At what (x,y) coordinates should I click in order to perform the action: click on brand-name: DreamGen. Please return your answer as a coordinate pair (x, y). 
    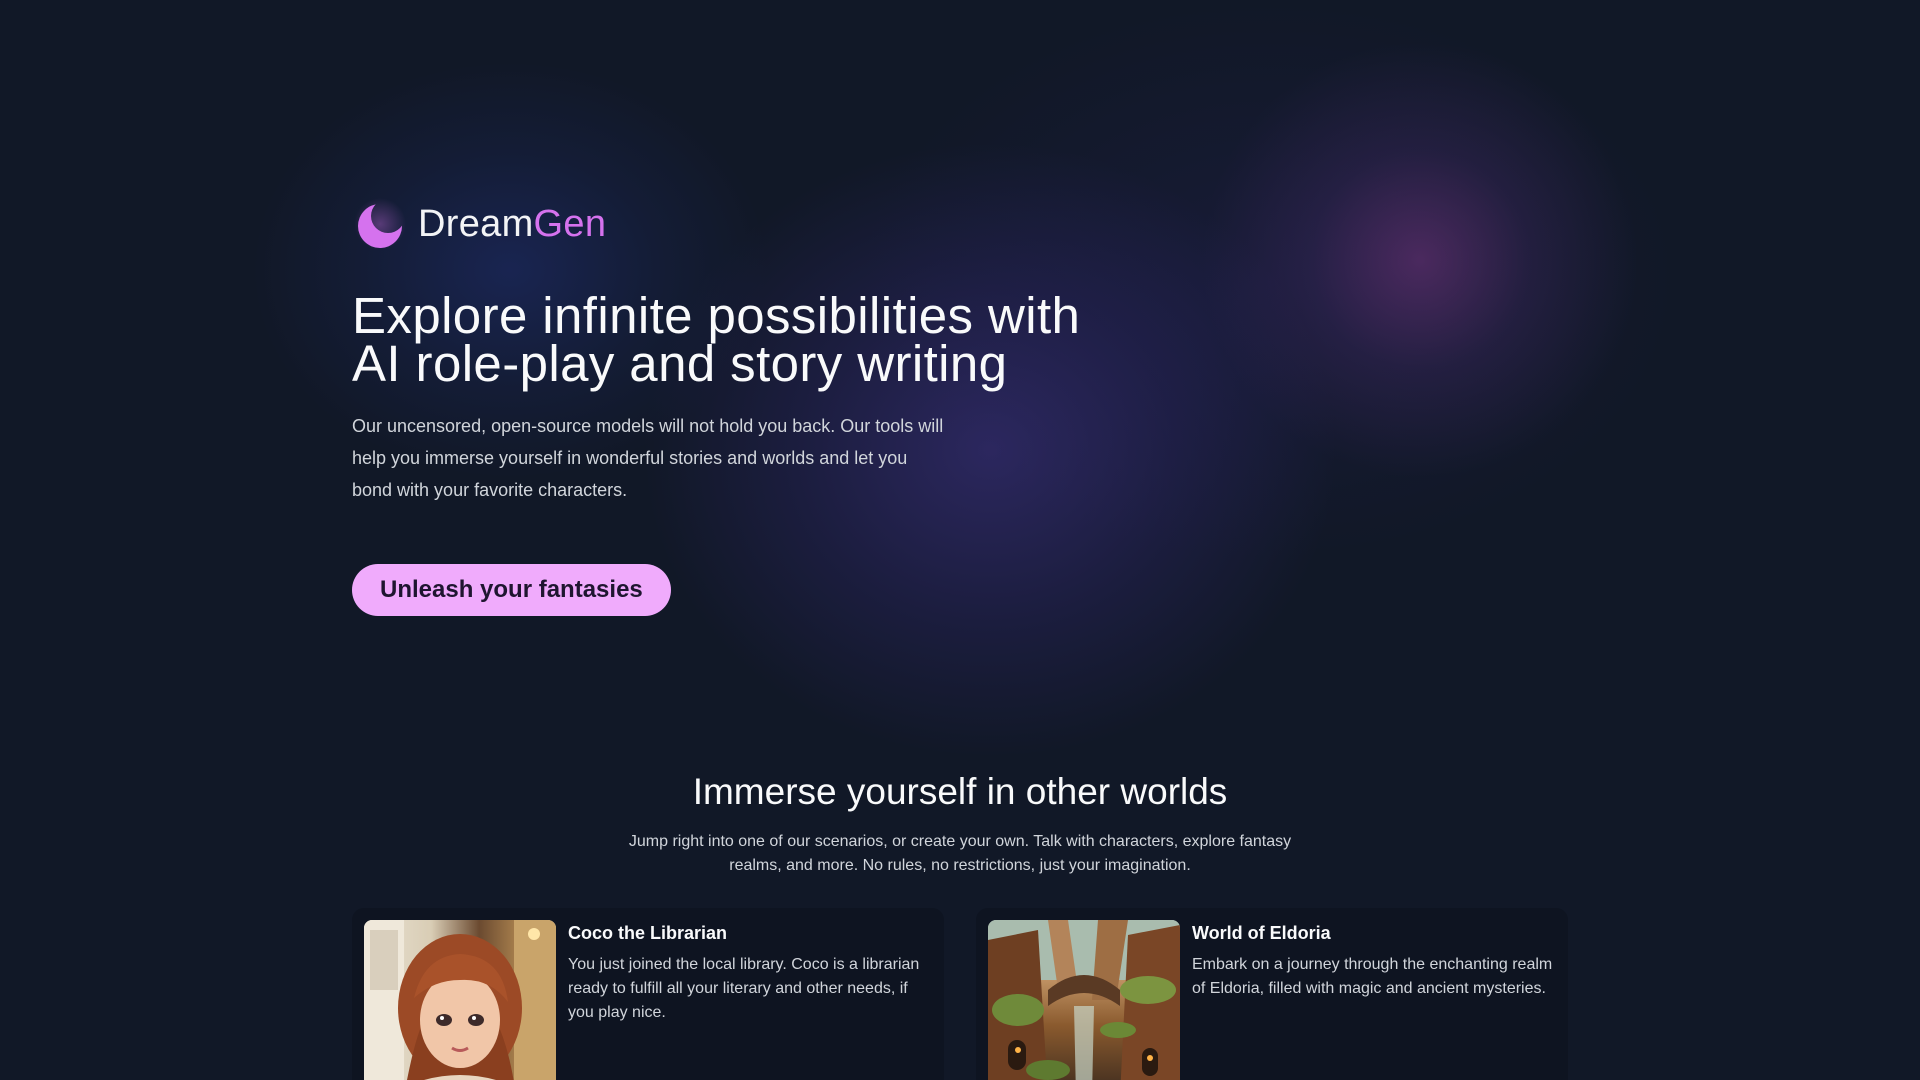
    Looking at the image, I should click on (512, 224).